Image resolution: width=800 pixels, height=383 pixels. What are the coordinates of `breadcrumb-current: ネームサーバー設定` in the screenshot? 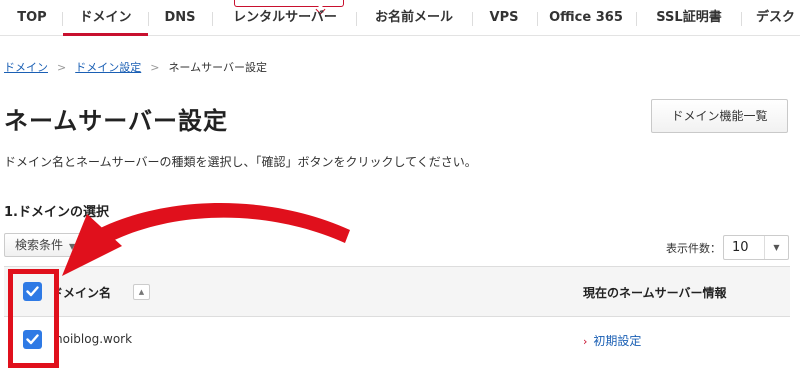 It's located at (217, 67).